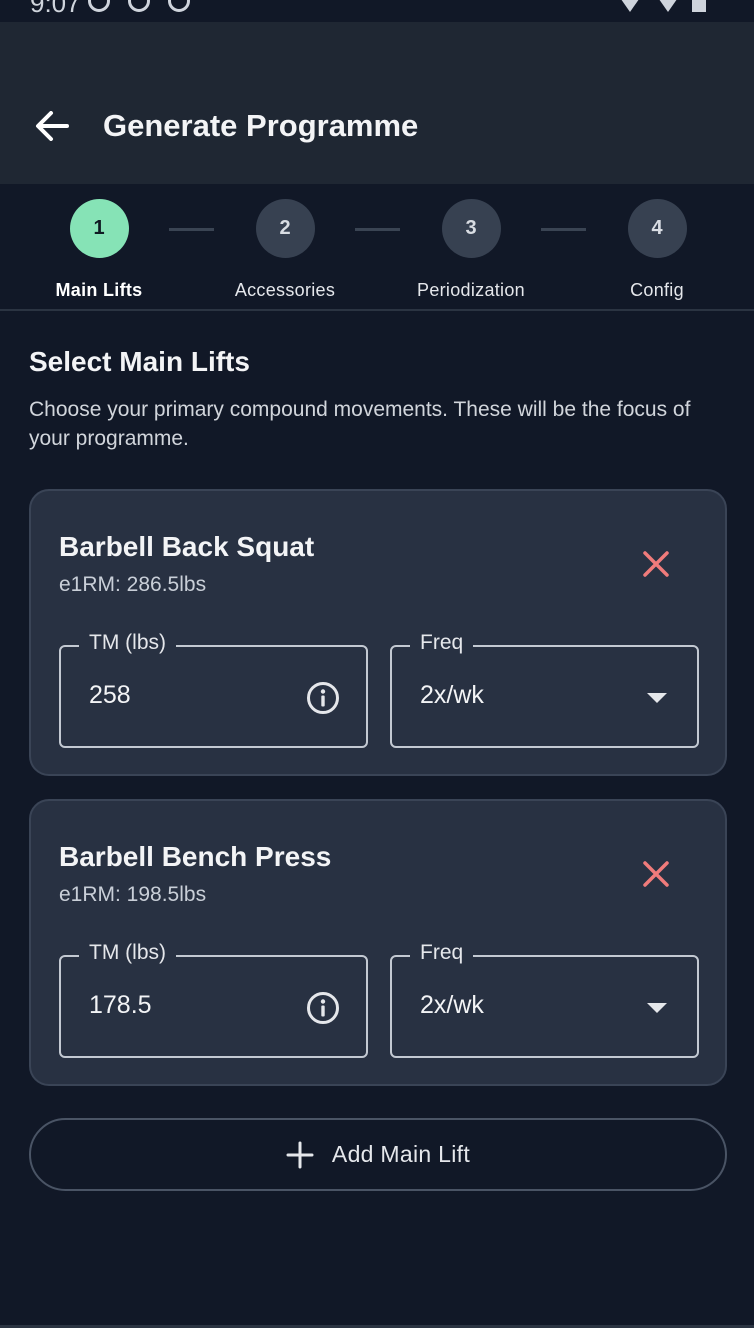 Image resolution: width=754 pixels, height=1328 pixels. Describe the element at coordinates (261, 125) in the screenshot. I see `page-title: Generate Programme` at that location.